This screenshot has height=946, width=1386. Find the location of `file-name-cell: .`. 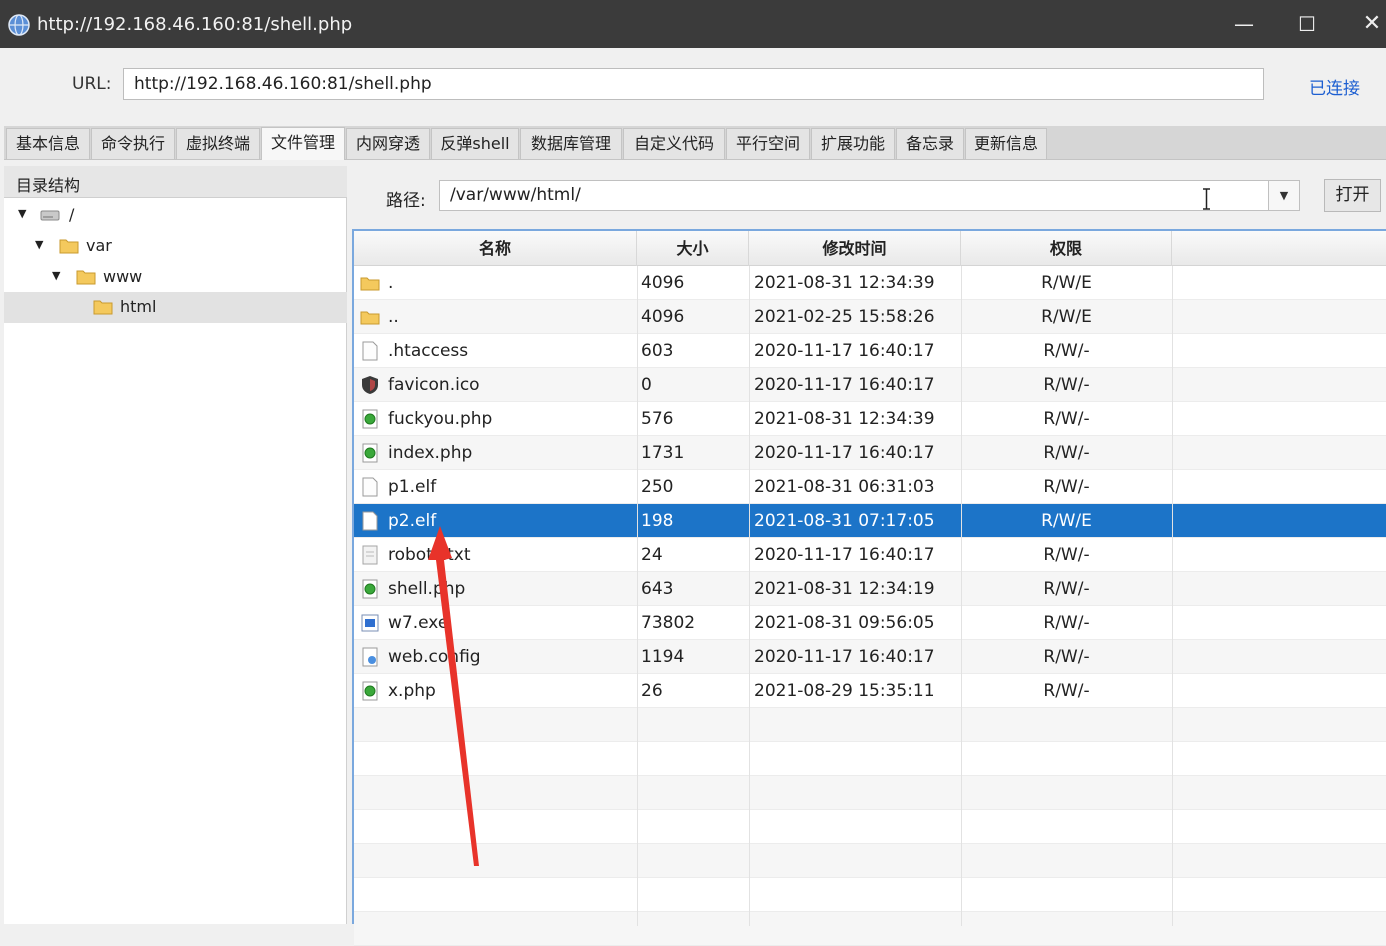

file-name-cell: . is located at coordinates (391, 283).